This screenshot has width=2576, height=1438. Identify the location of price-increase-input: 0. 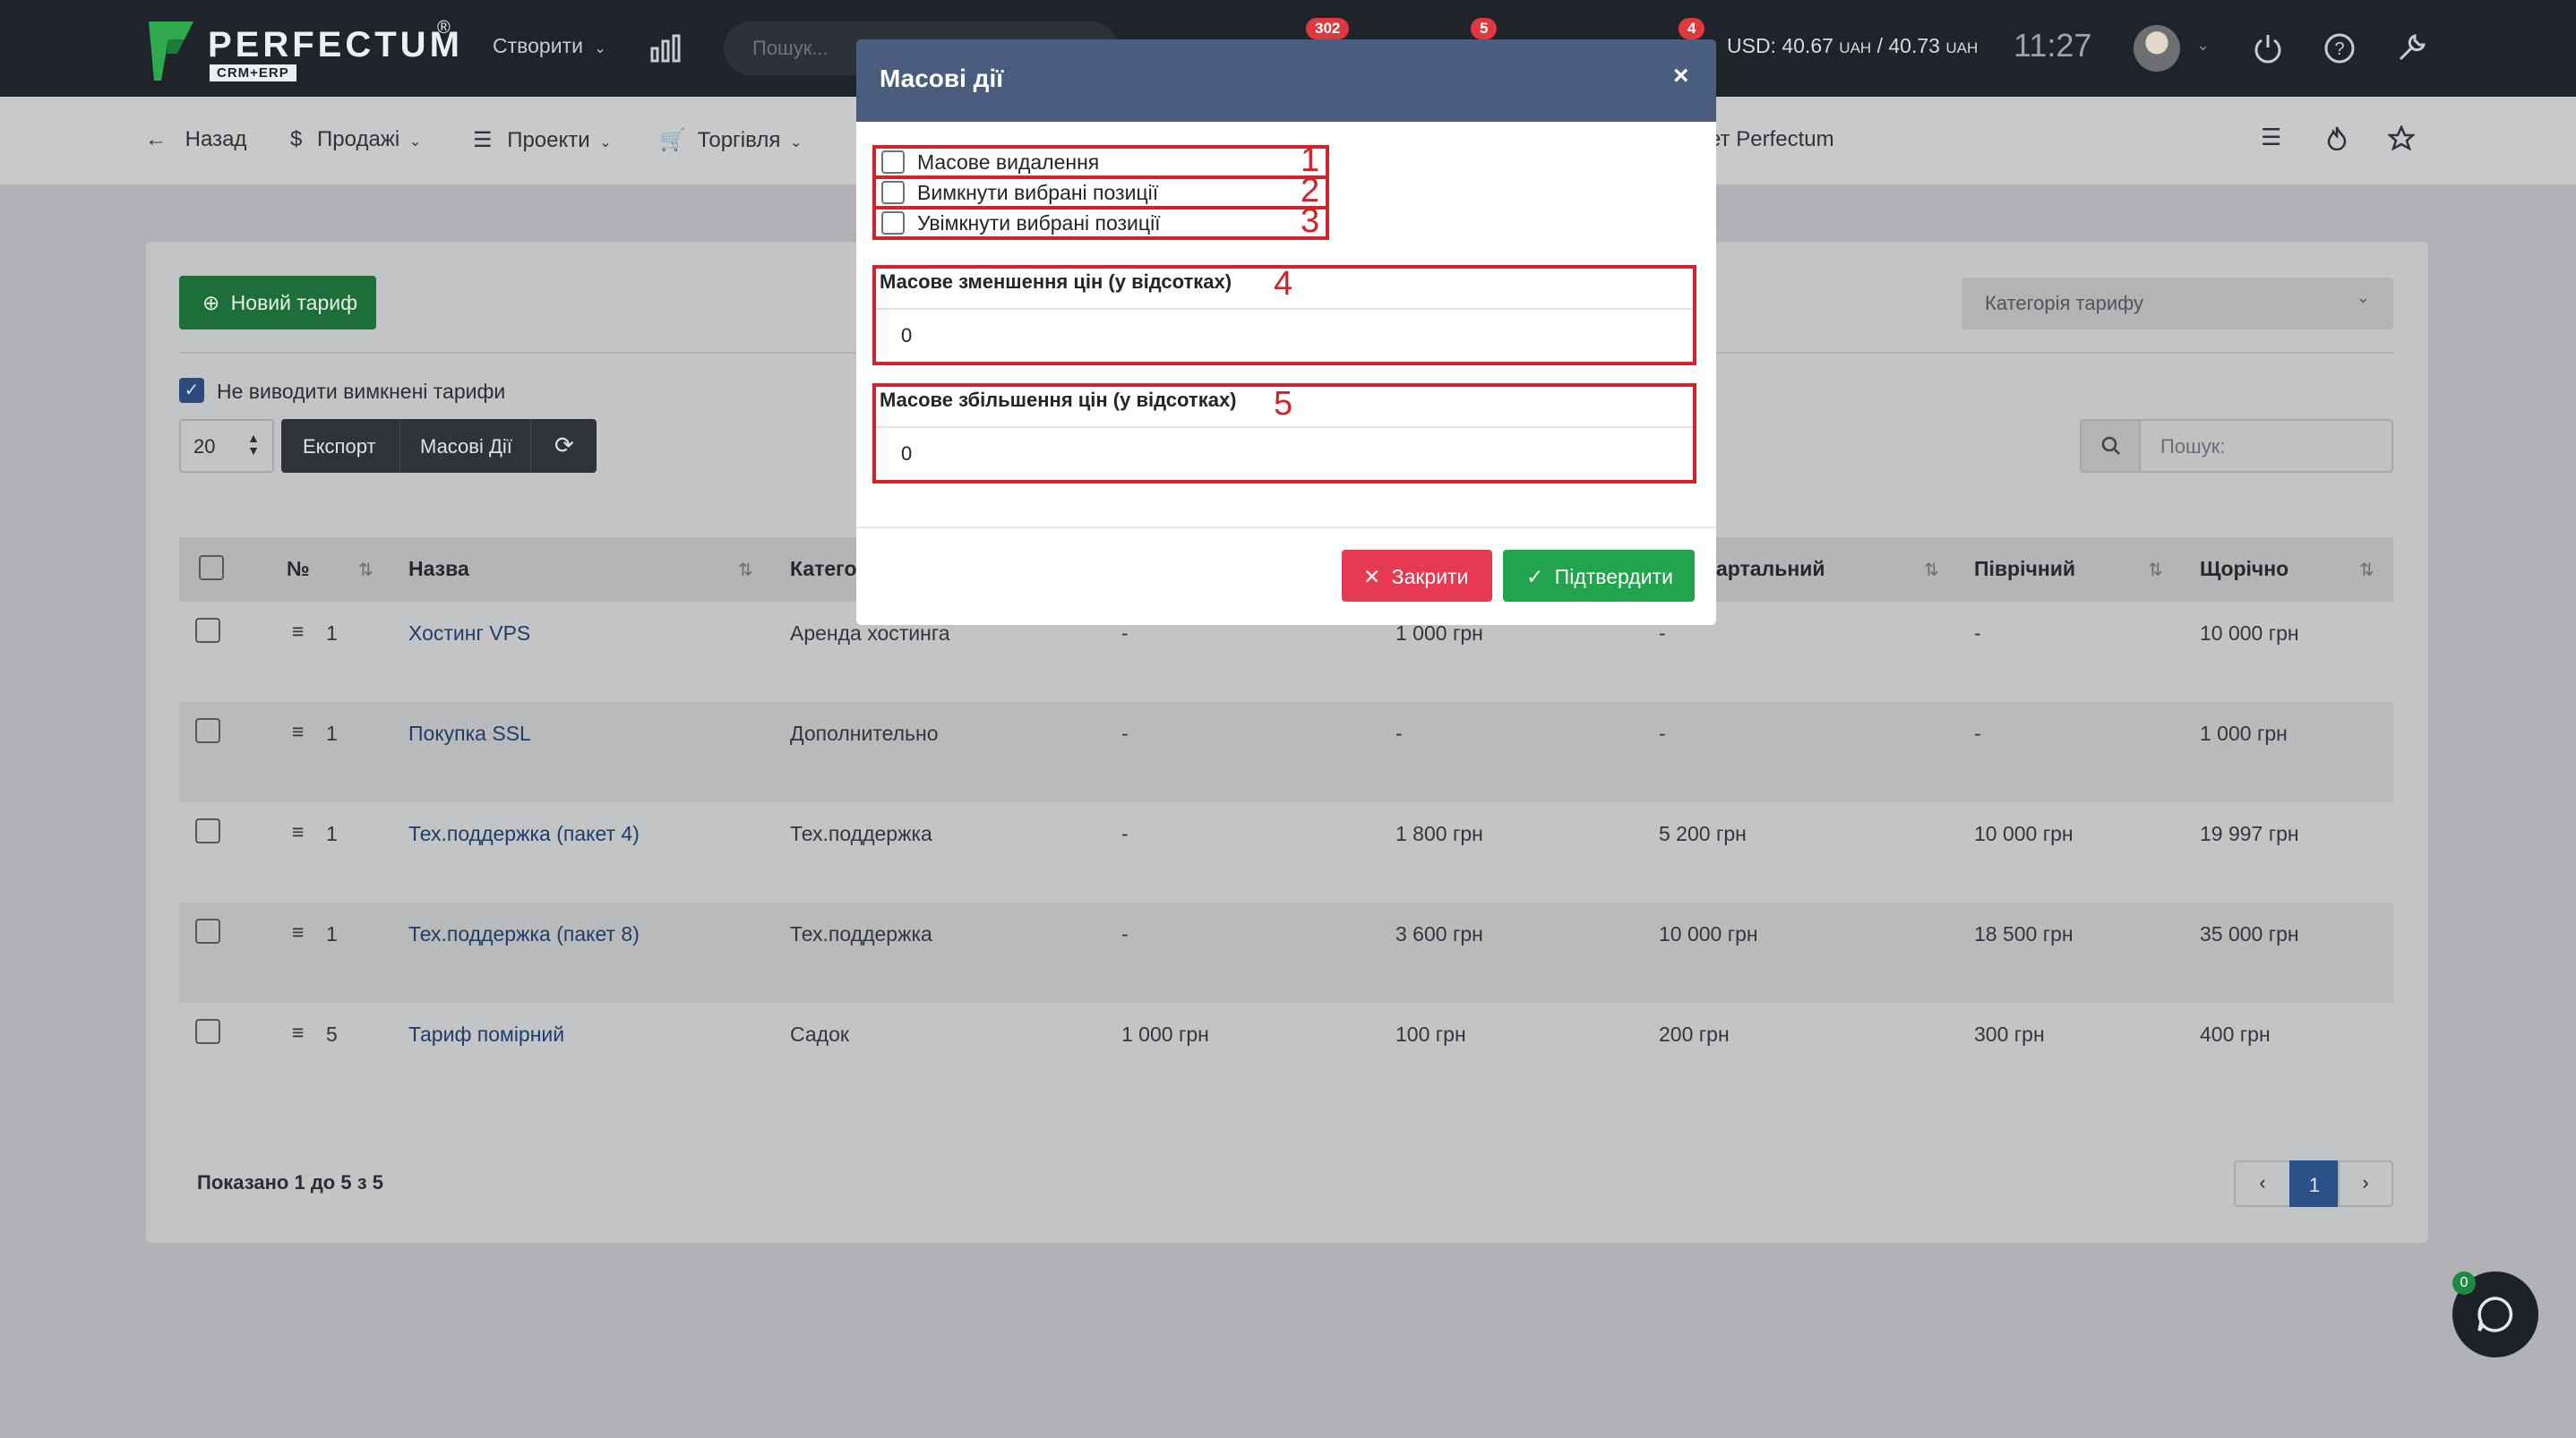
(1284, 451).